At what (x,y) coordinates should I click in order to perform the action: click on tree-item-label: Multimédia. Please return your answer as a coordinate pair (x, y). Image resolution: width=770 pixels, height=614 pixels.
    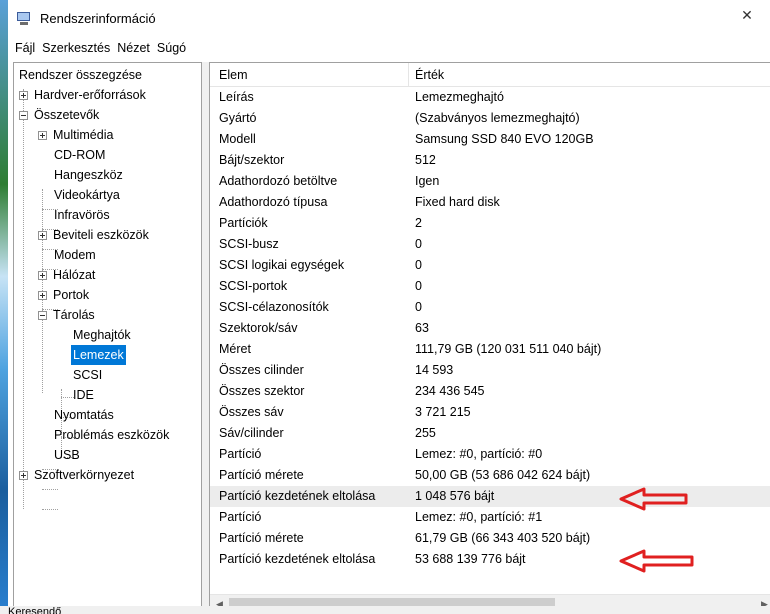
    Looking at the image, I should click on (83, 135).